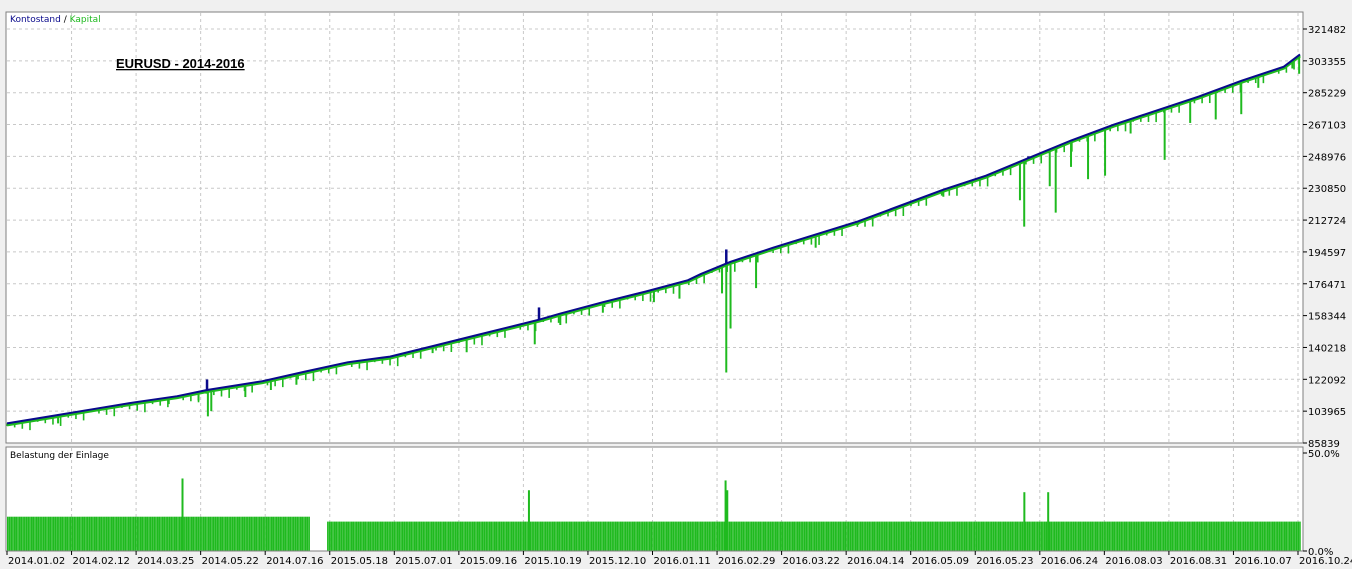 The width and height of the screenshot is (1352, 569). I want to click on x-tick-label: 2016.05.23, so click(1004, 561).